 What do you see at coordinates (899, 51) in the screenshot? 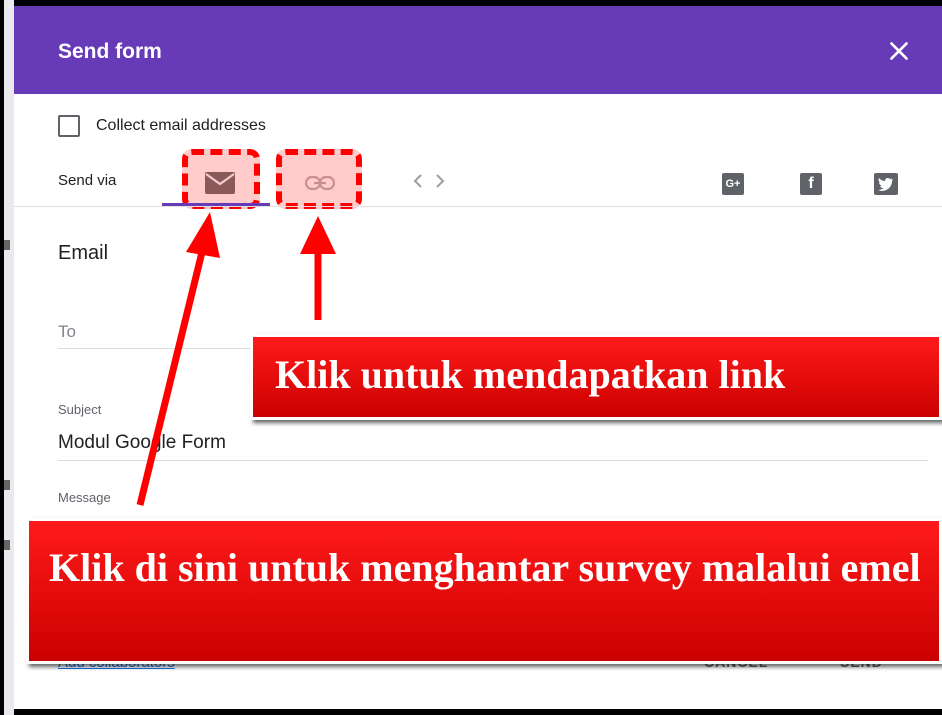
I see `close-icon` at bounding box center [899, 51].